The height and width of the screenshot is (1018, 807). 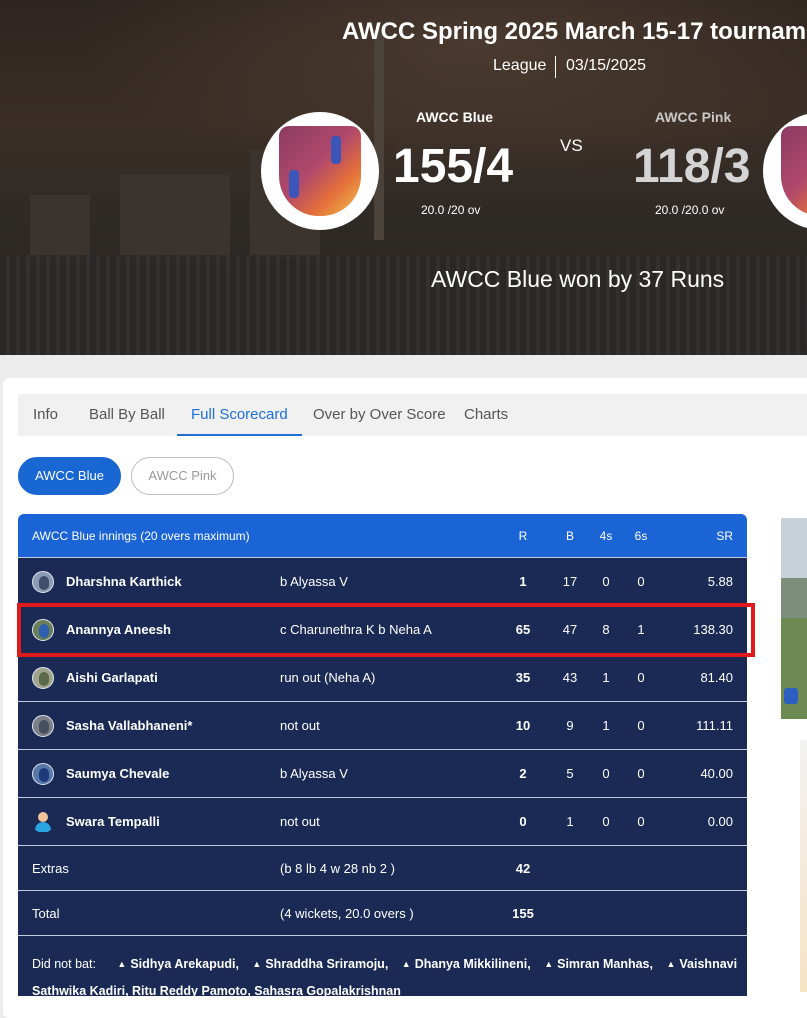 What do you see at coordinates (182, 476) in the screenshot?
I see `team-toggle-awcc-pink: AWCC Pink` at bounding box center [182, 476].